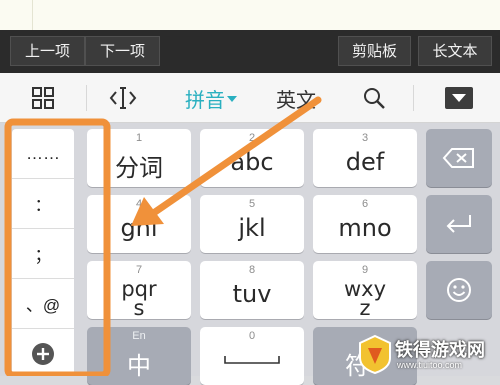 The height and width of the screenshot is (385, 500). I want to click on watermark-url: www.tiuitoo.com, so click(430, 365).